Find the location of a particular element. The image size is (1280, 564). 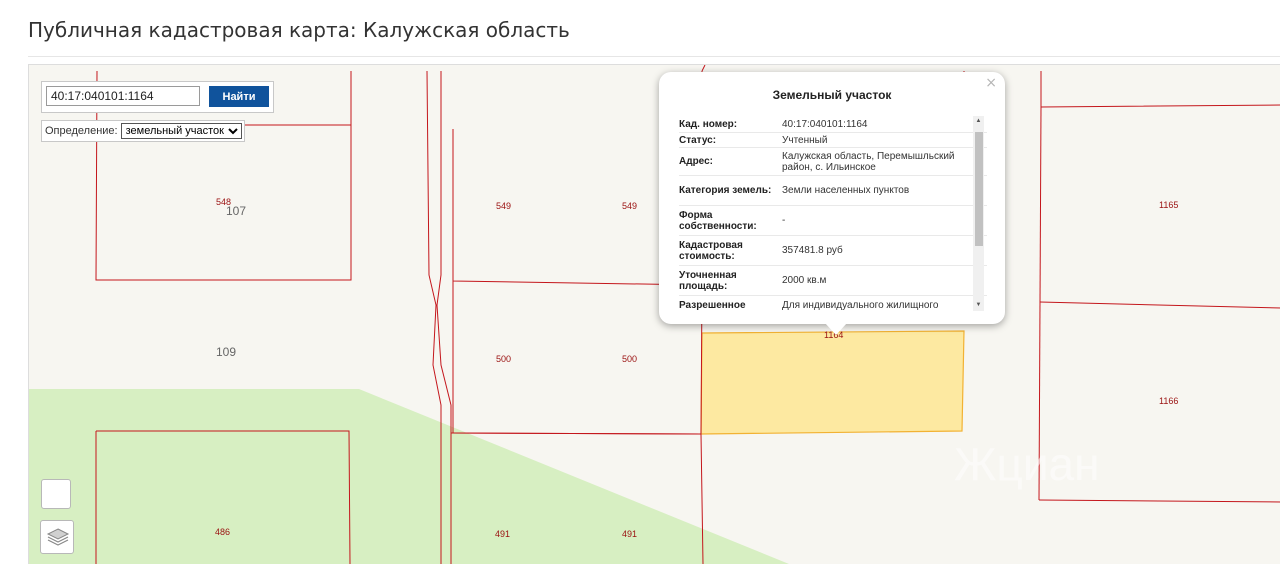

definition-panel: Определение: земельный участок is located at coordinates (143, 131).